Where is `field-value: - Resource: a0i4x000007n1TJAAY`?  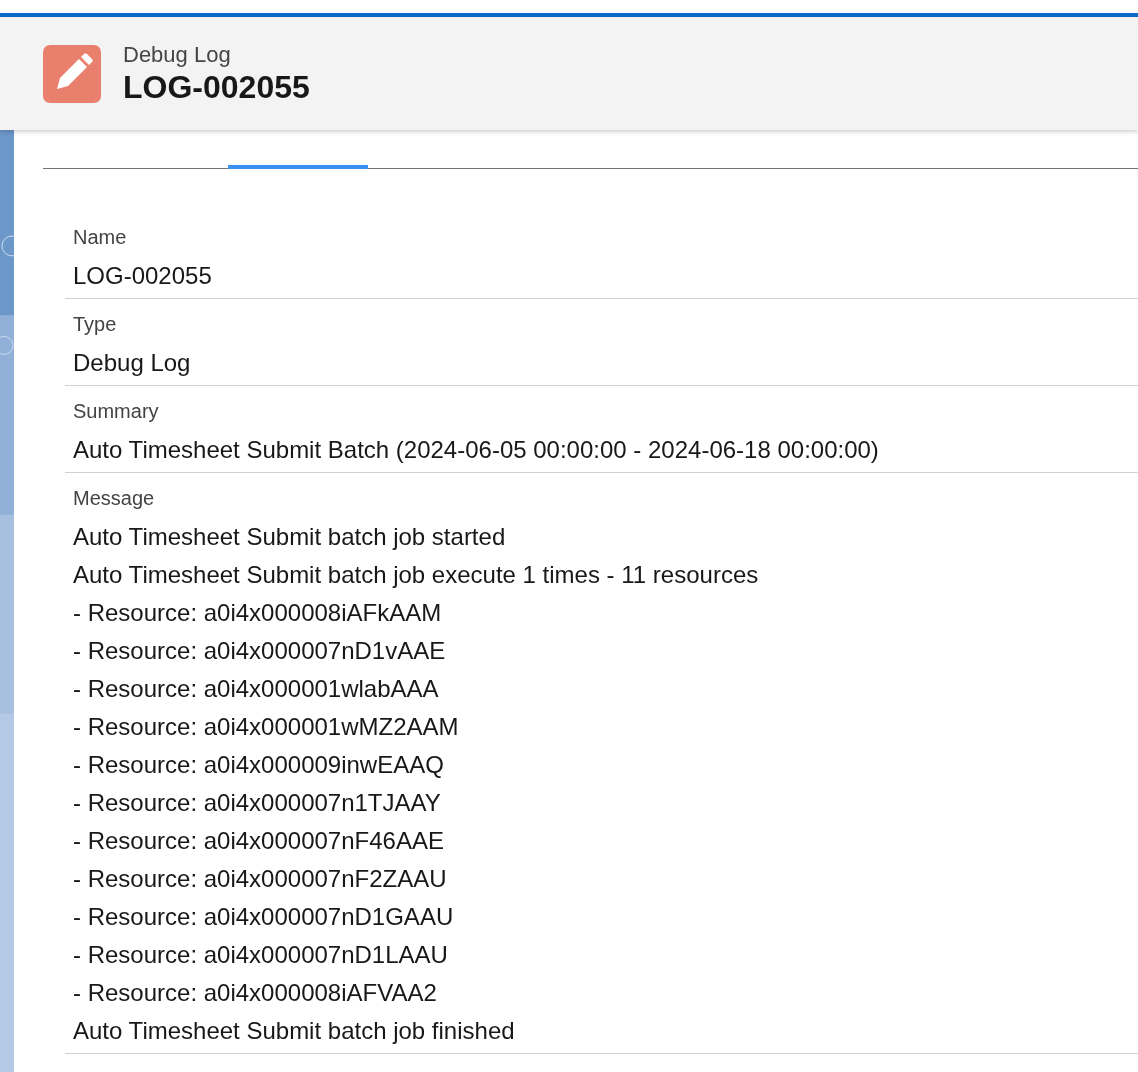 field-value: - Resource: a0i4x000007n1TJAAY is located at coordinates (257, 803).